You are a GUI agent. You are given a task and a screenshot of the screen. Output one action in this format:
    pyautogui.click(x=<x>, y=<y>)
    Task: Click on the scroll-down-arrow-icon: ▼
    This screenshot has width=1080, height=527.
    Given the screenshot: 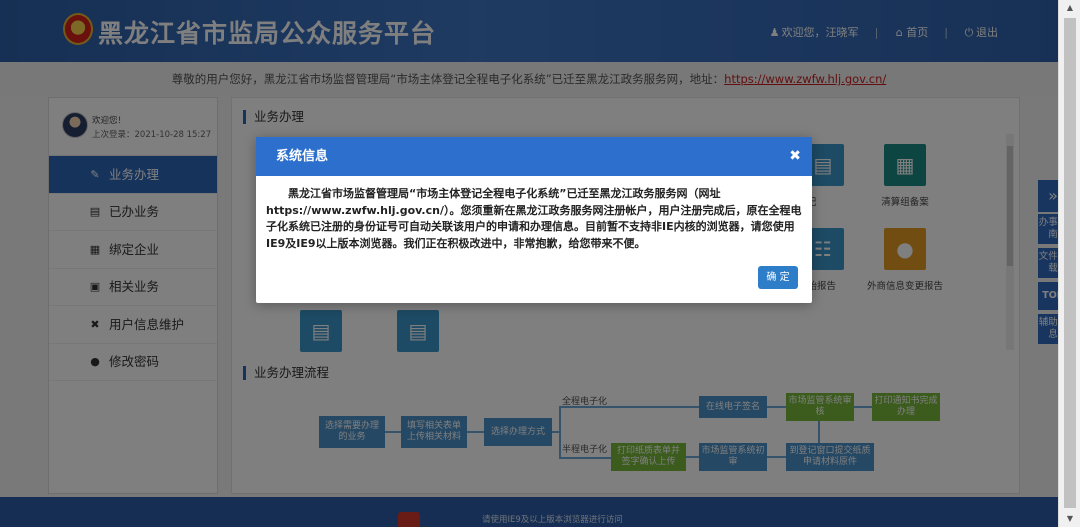 What is the action you would take?
    pyautogui.click(x=1069, y=519)
    